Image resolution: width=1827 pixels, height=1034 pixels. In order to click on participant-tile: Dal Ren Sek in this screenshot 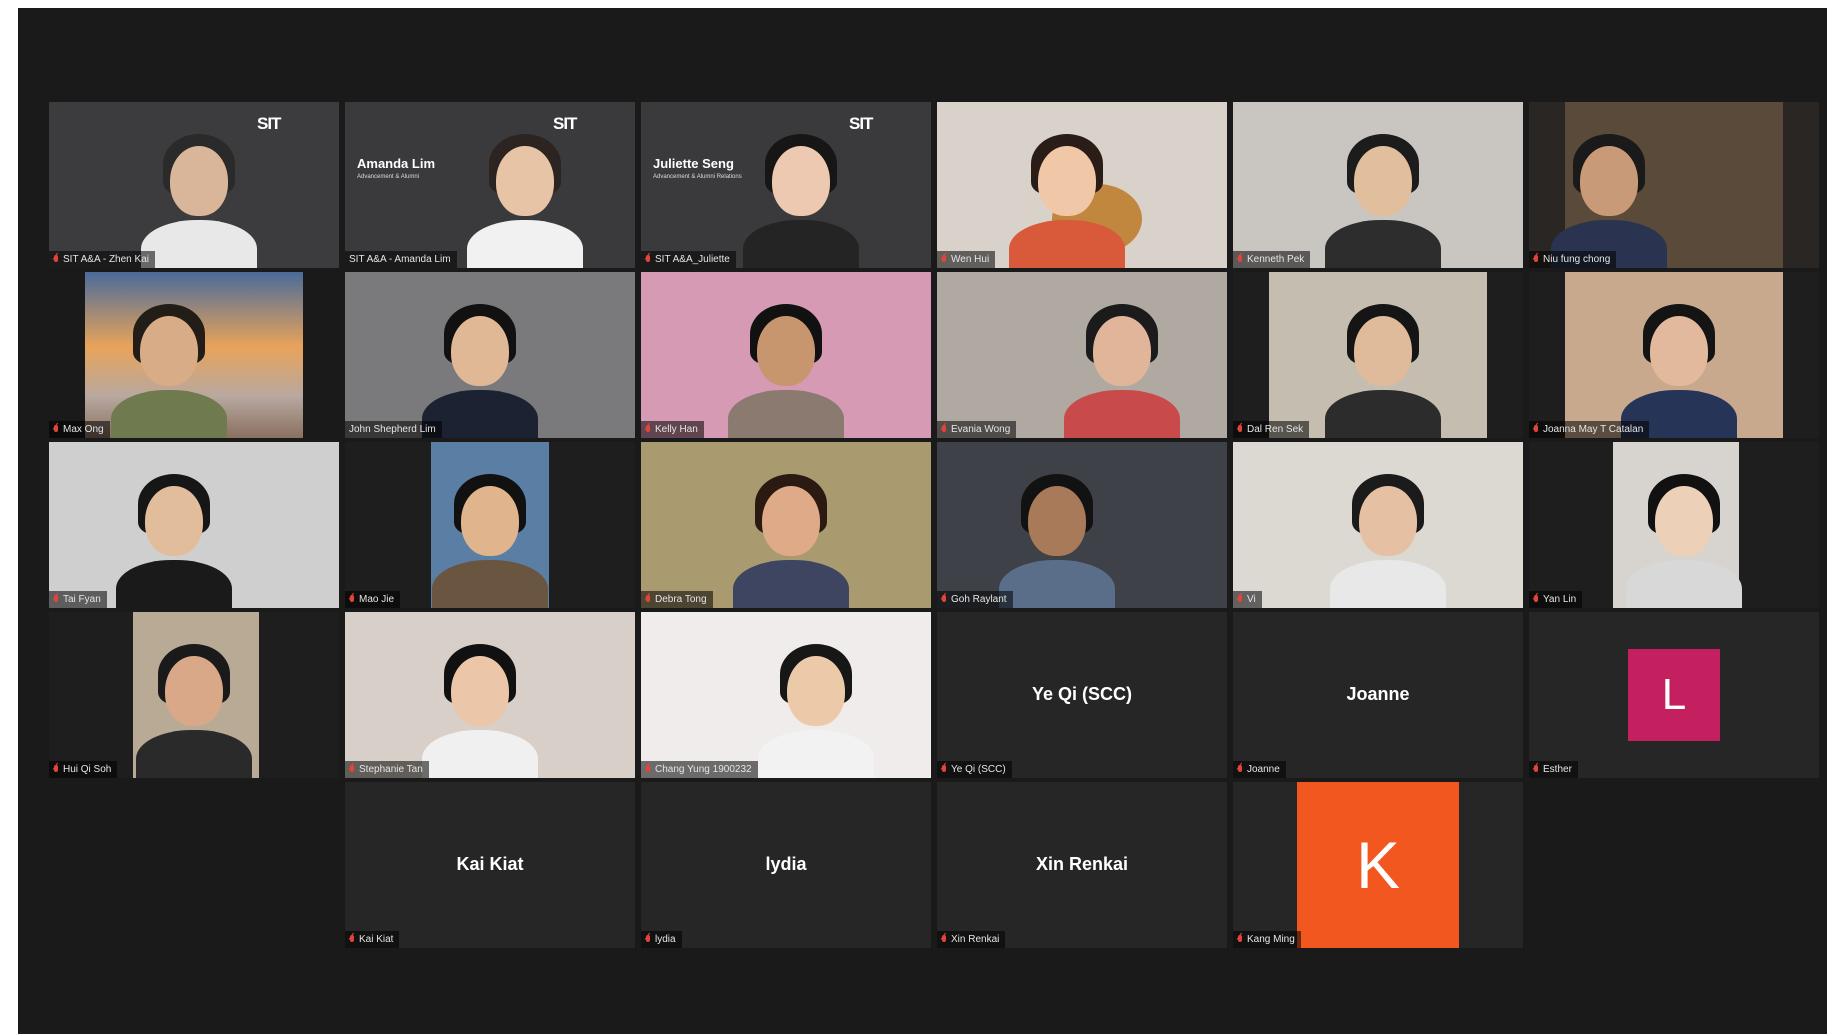, I will do `click(1378, 355)`.